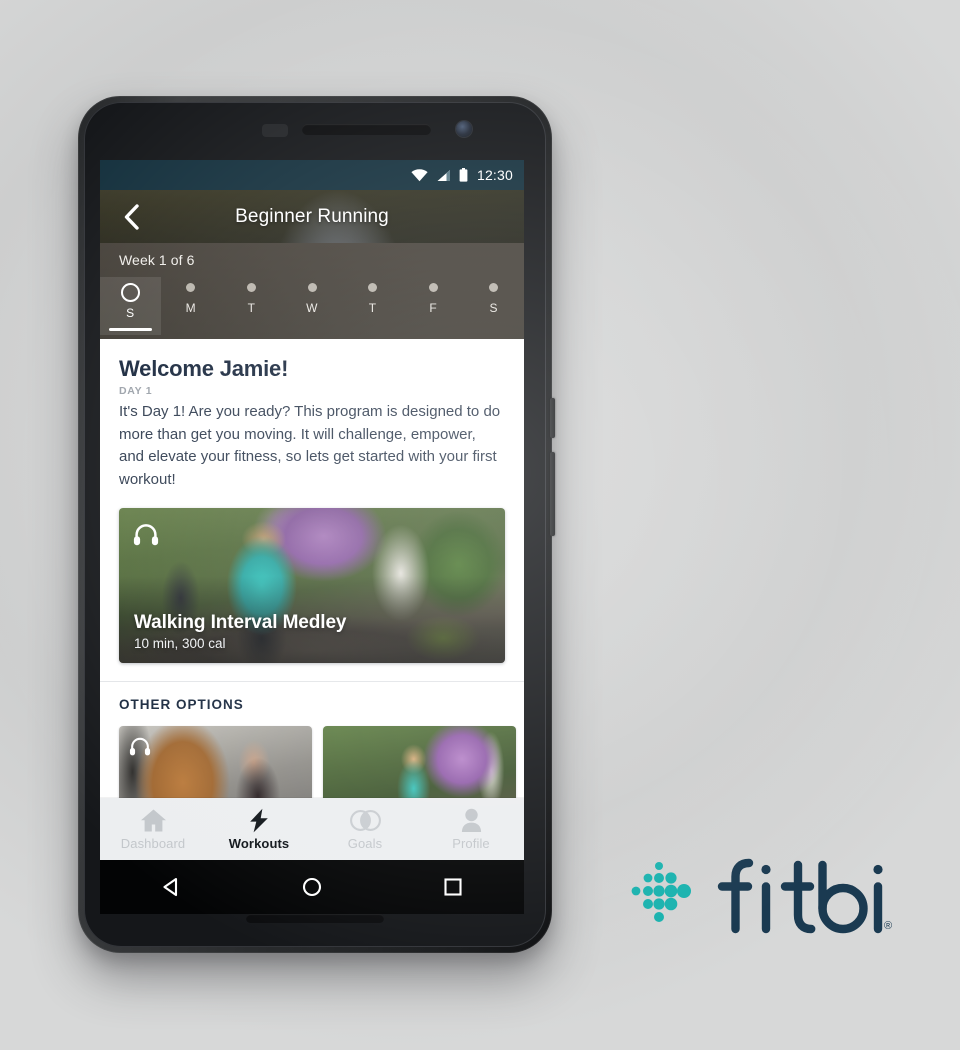 This screenshot has width=960, height=1050. I want to click on day-list: S M T W T F S, so click(312, 306).